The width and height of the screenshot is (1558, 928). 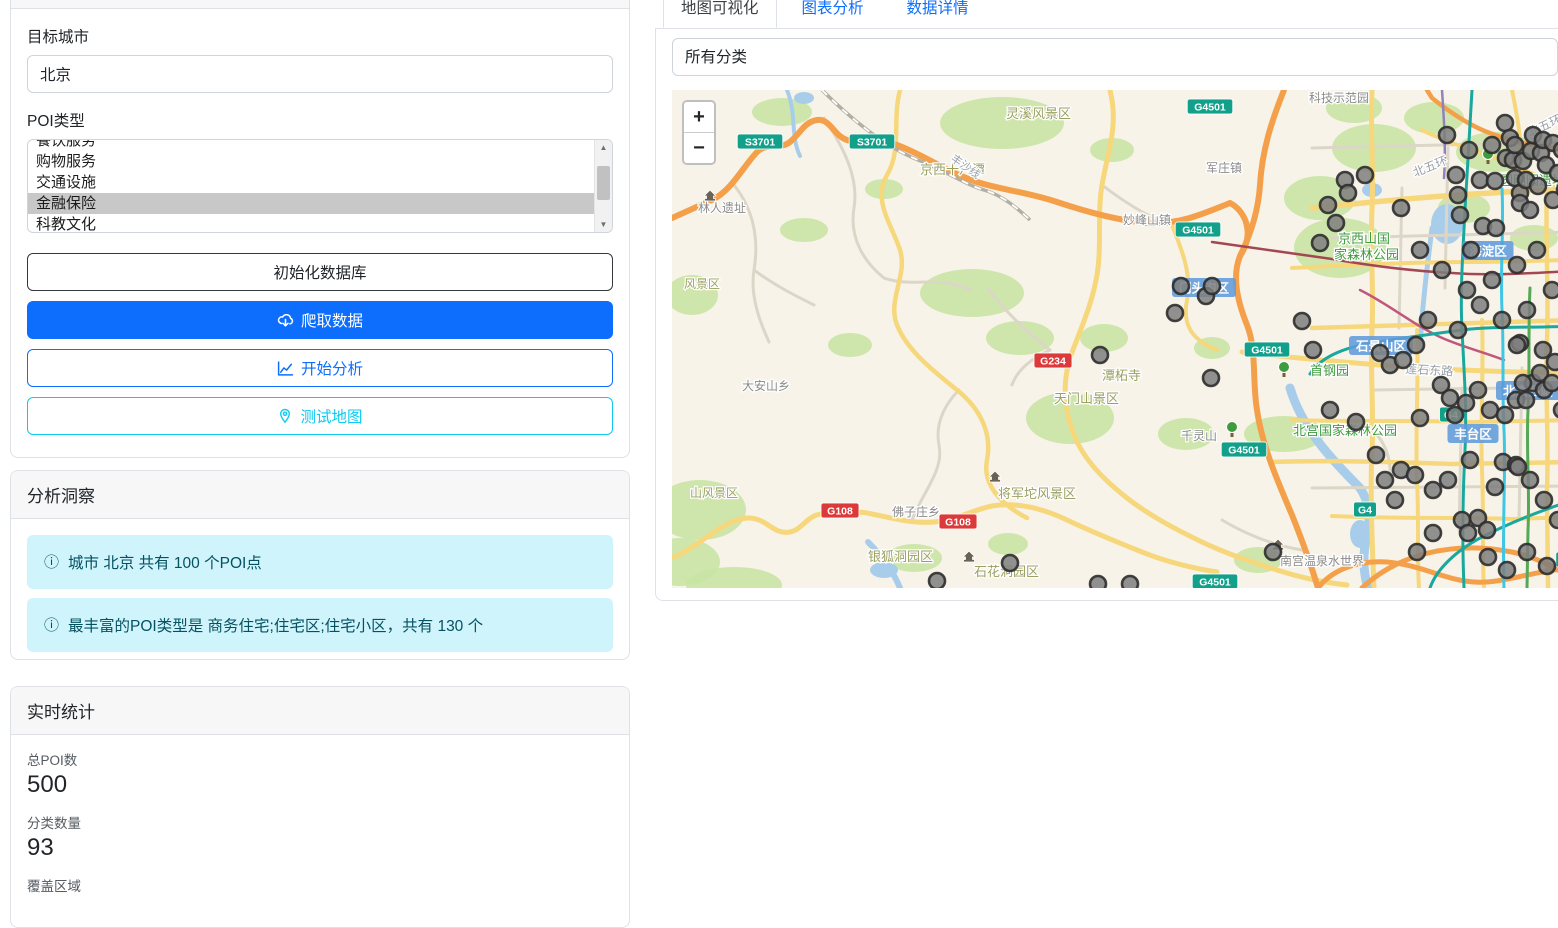 I want to click on svg-text: G234, so click(x=1053, y=362).